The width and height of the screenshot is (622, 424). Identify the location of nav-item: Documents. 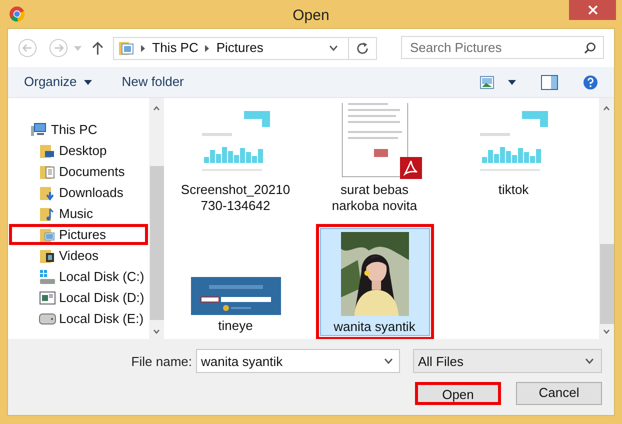
(78, 171).